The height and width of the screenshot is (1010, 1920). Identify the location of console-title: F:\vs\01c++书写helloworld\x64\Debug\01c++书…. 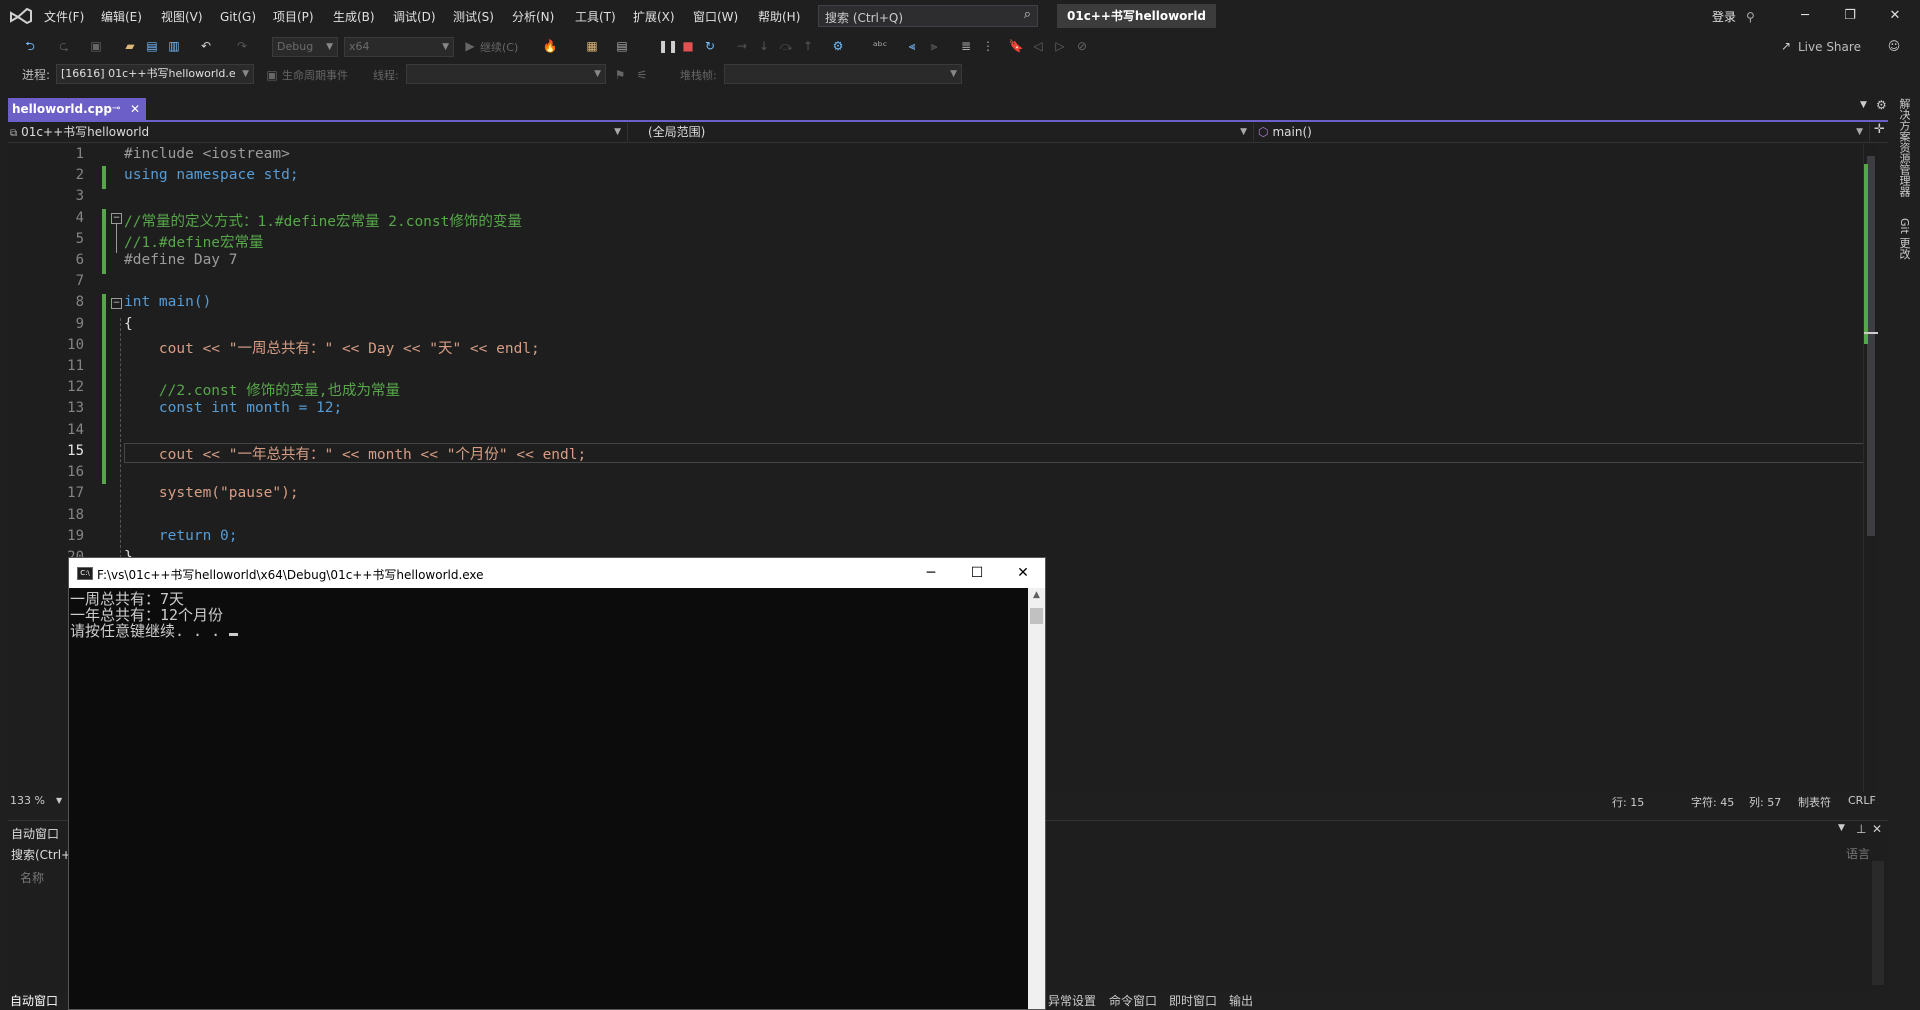
(290, 575).